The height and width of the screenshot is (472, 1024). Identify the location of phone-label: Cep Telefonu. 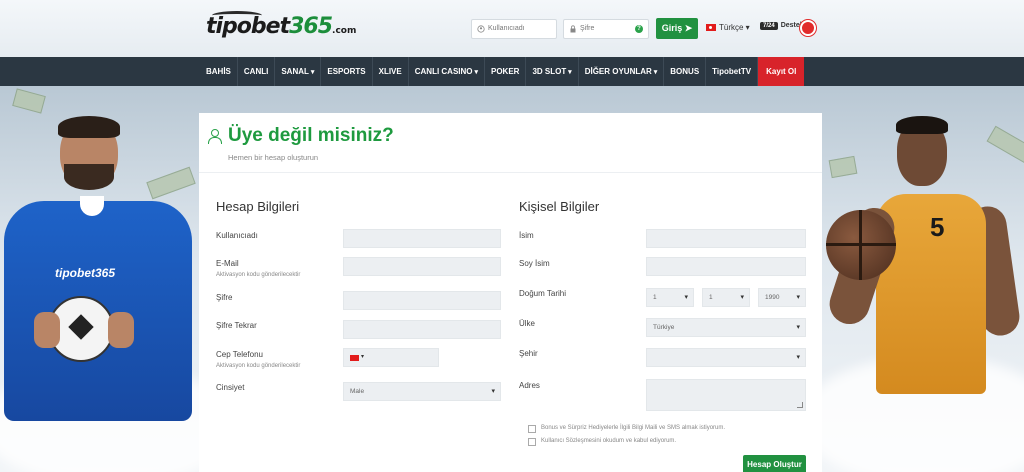
(239, 354).